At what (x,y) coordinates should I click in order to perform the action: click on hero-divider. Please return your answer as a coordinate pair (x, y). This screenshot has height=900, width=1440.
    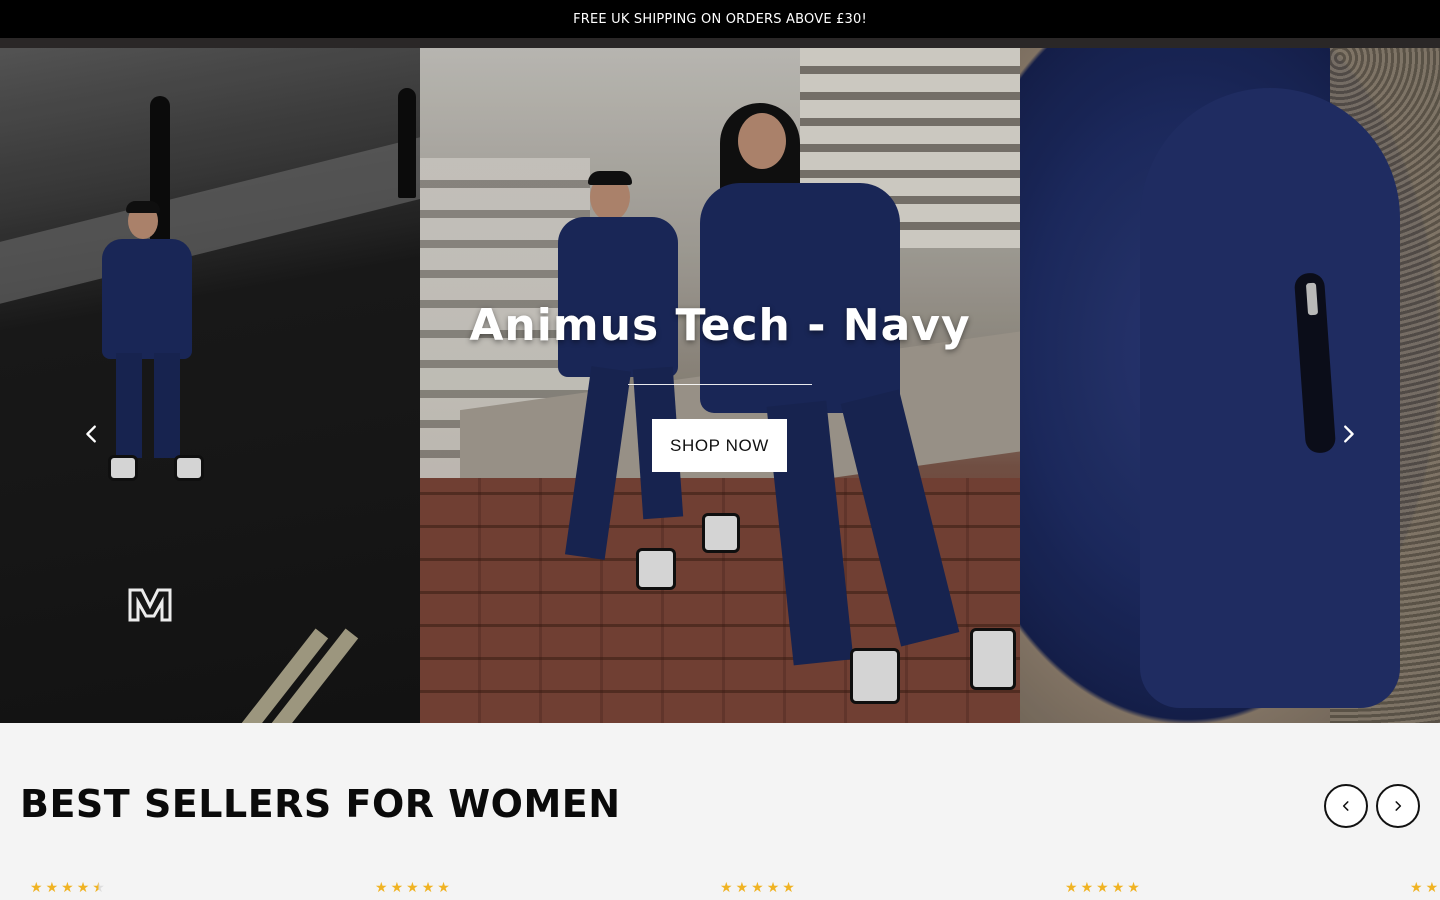
    Looking at the image, I should click on (720, 384).